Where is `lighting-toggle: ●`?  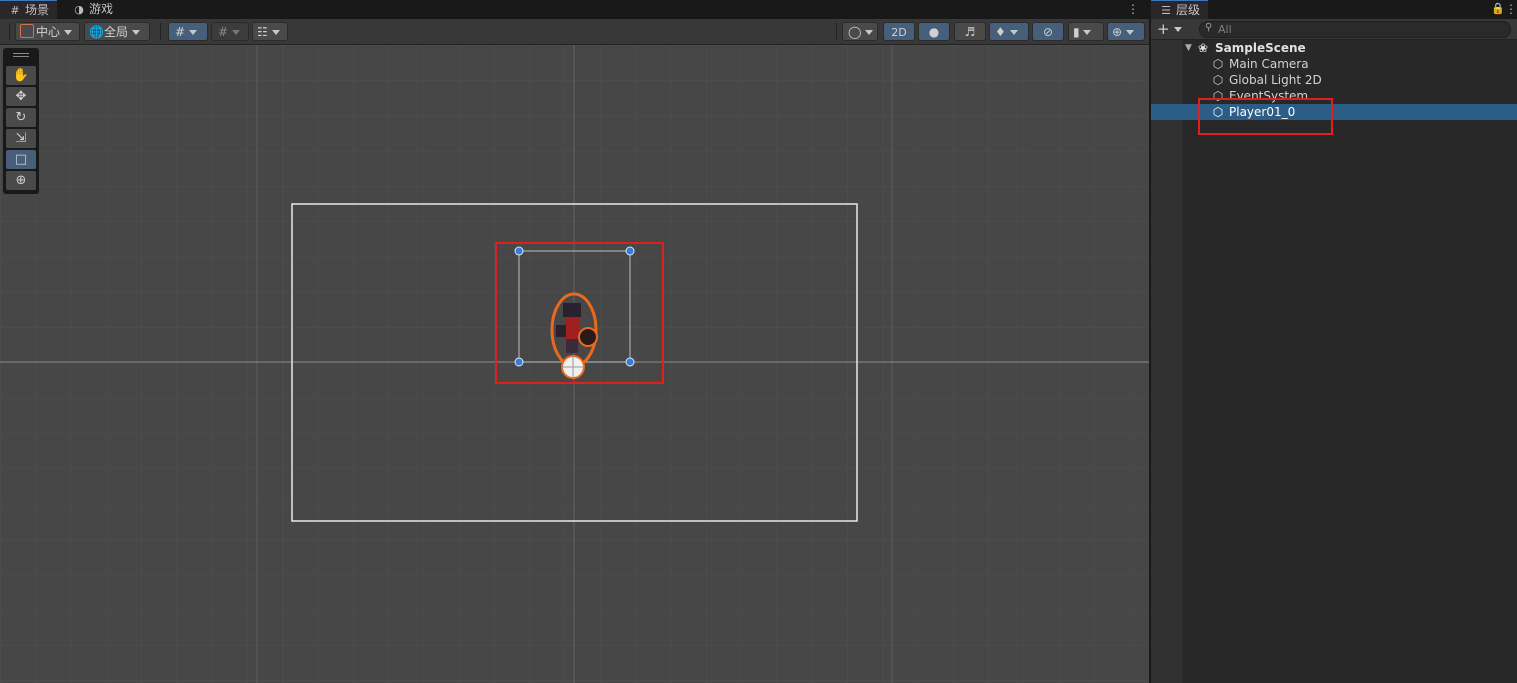
lighting-toggle: ● is located at coordinates (934, 31).